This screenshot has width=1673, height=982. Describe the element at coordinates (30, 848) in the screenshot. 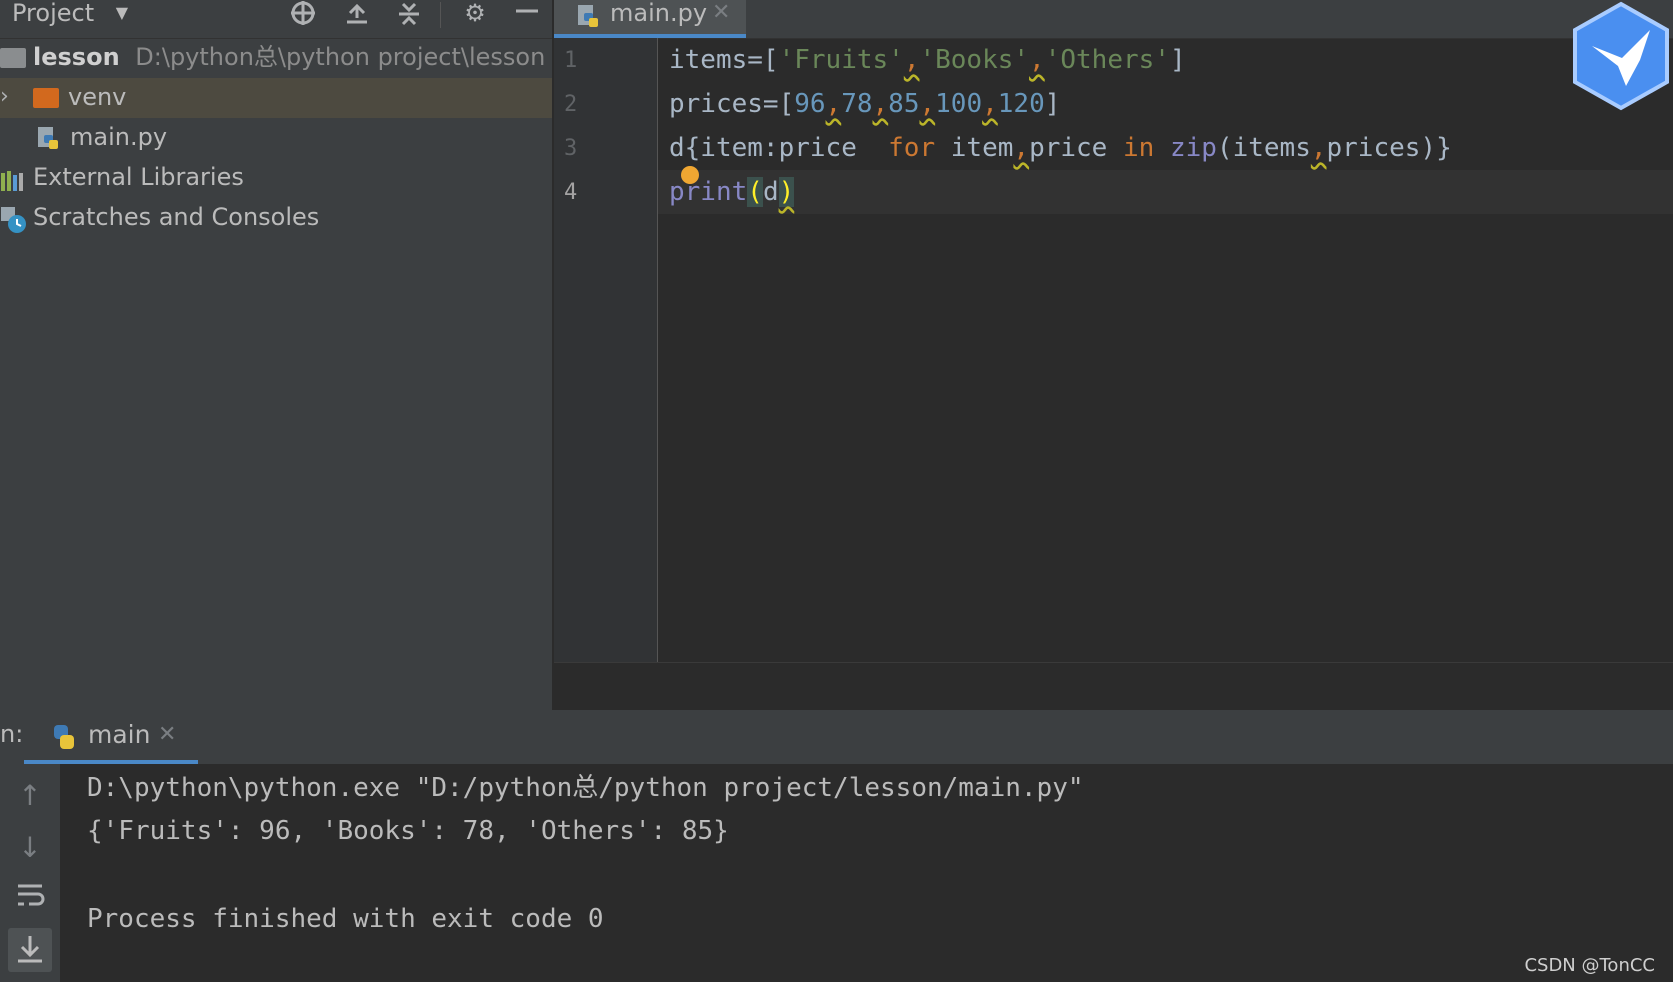

I see `arrow-down-icon: ↓` at that location.